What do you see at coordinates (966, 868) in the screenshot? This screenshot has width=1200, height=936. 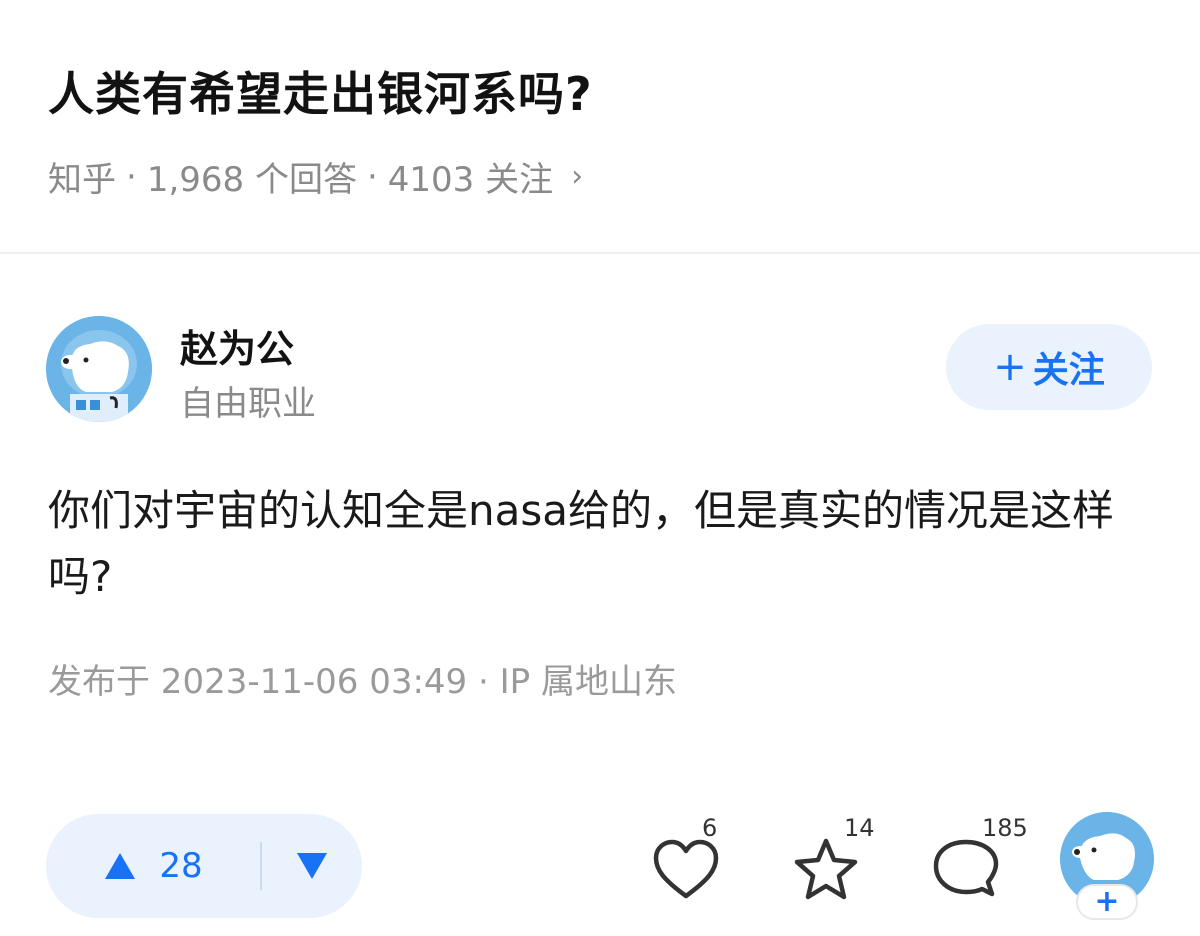 I see `comment-bubble-icon` at bounding box center [966, 868].